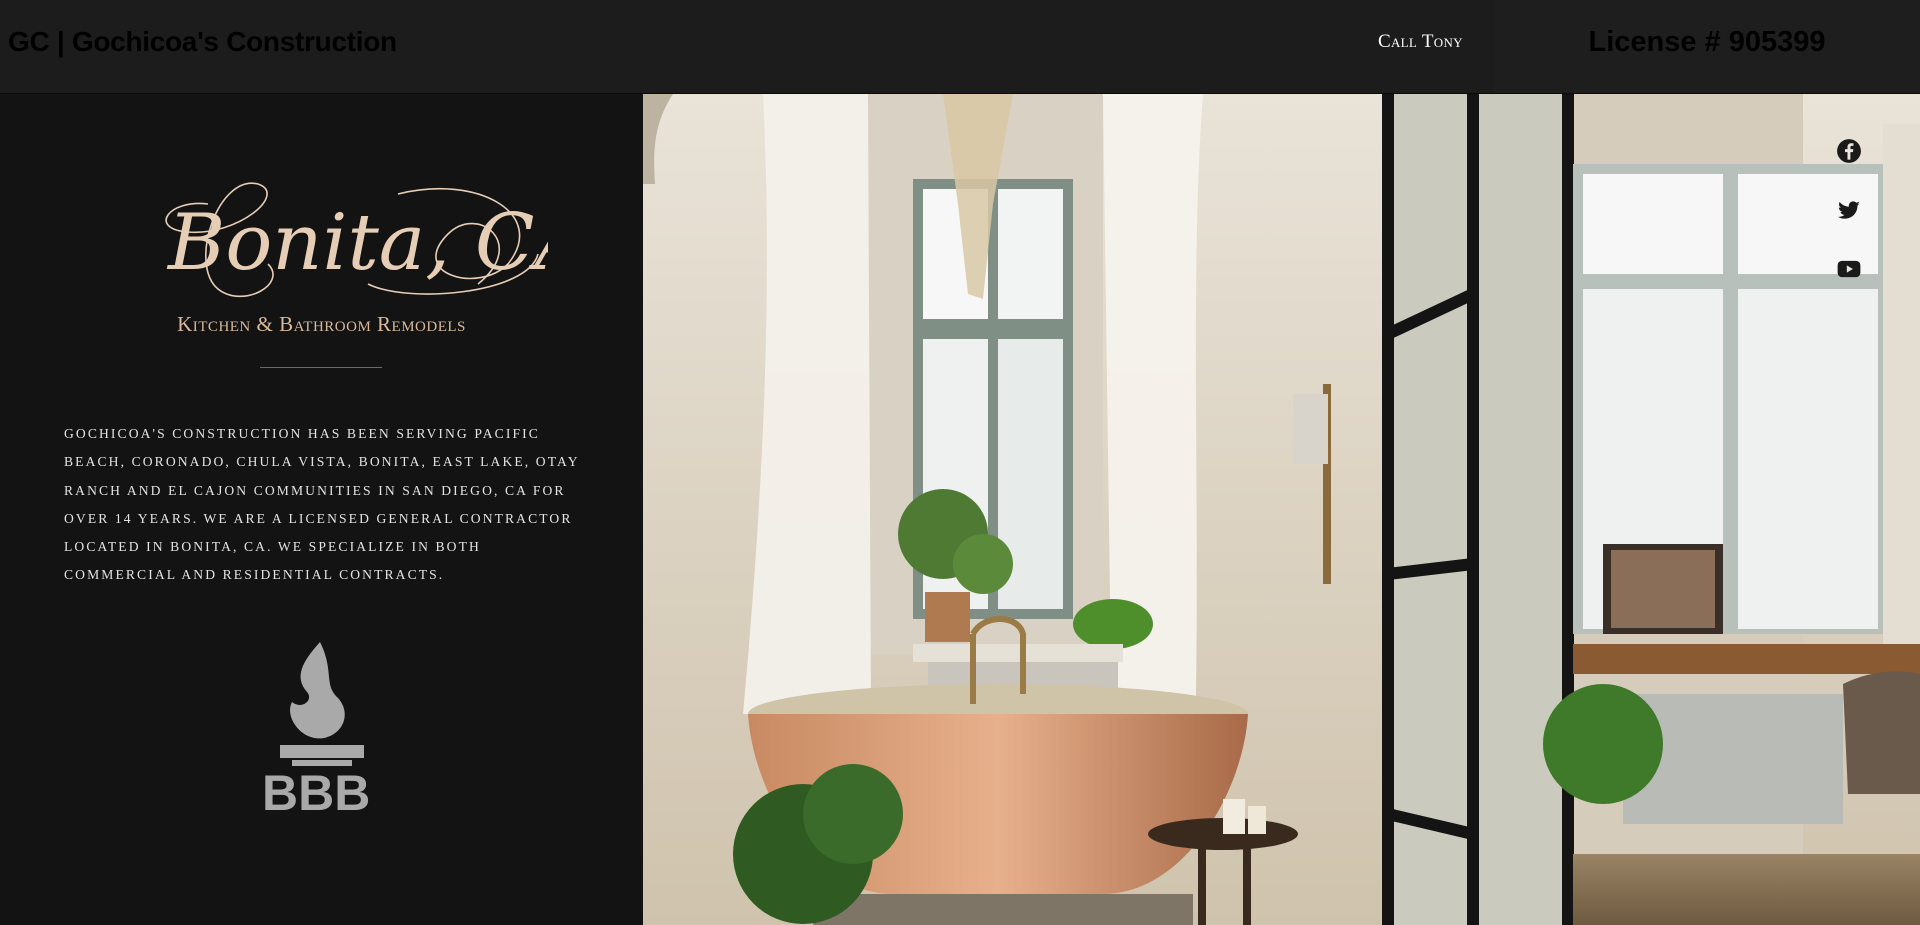 This screenshot has height=925, width=1920. I want to click on license-box: License # 905399, so click(1707, 46).